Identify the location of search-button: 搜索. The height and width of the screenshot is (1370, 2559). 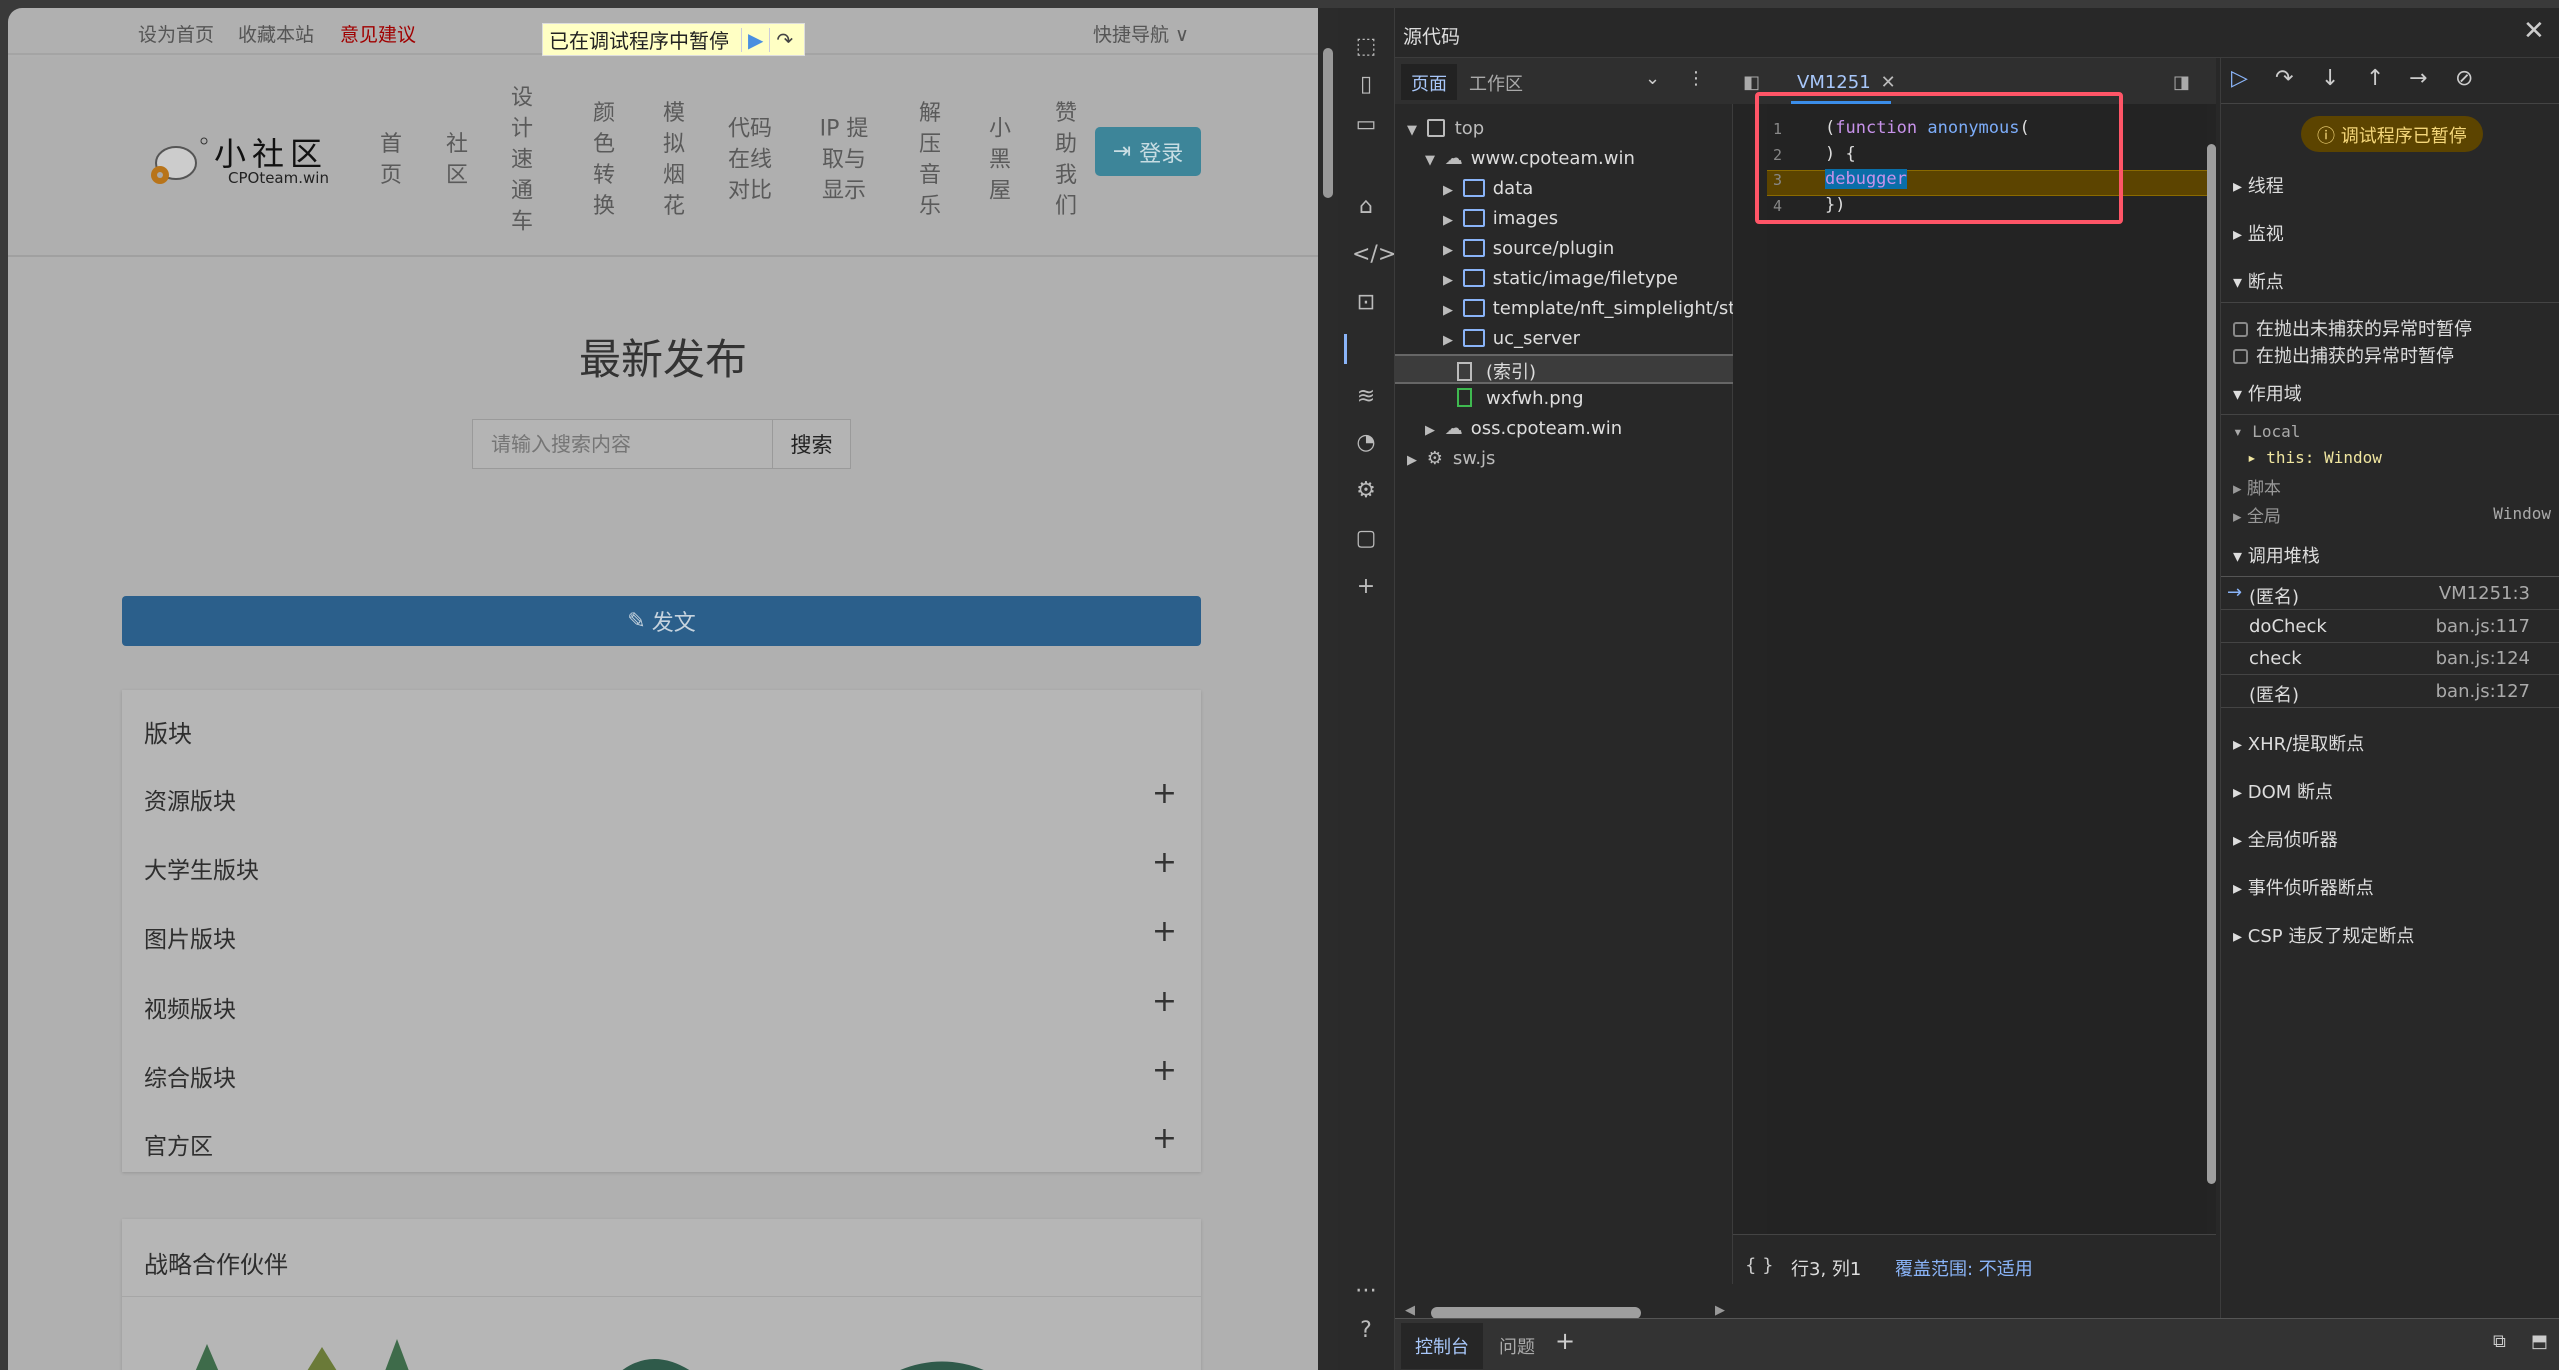
(811, 444).